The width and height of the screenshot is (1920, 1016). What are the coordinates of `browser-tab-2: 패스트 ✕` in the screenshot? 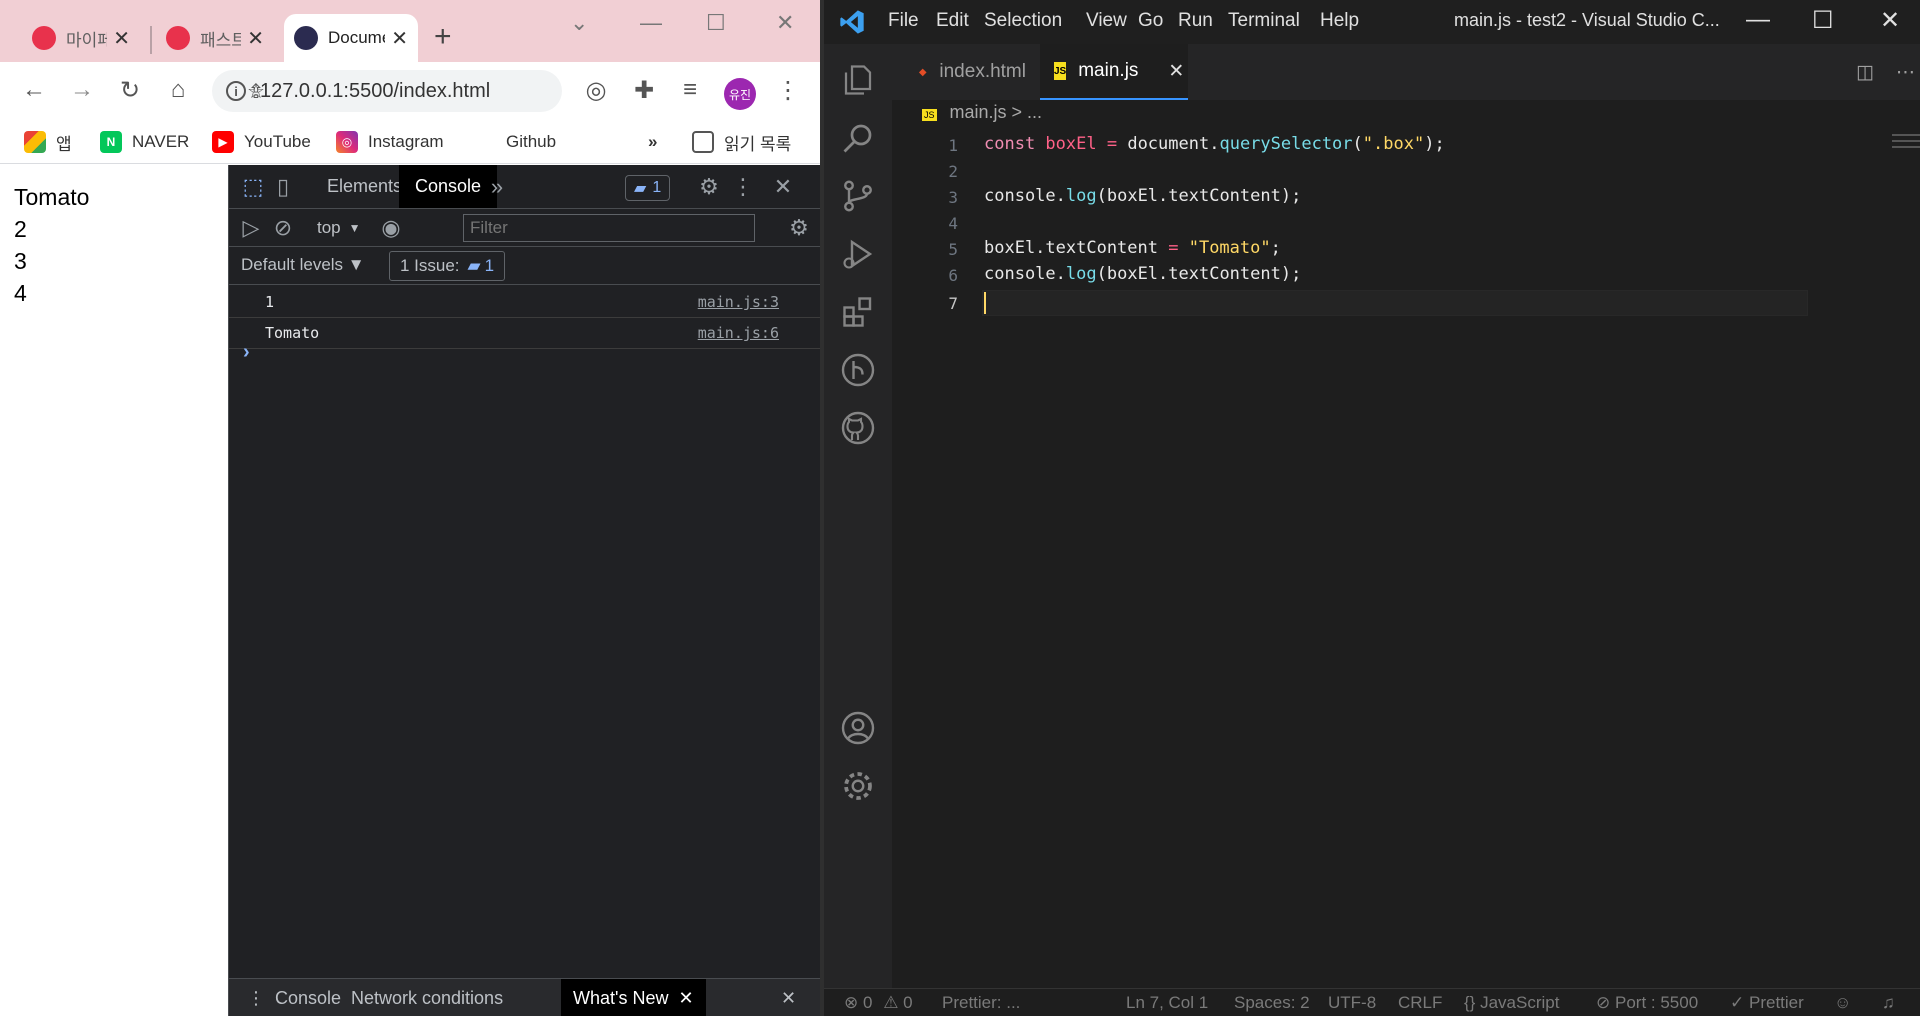 It's located at (215, 38).